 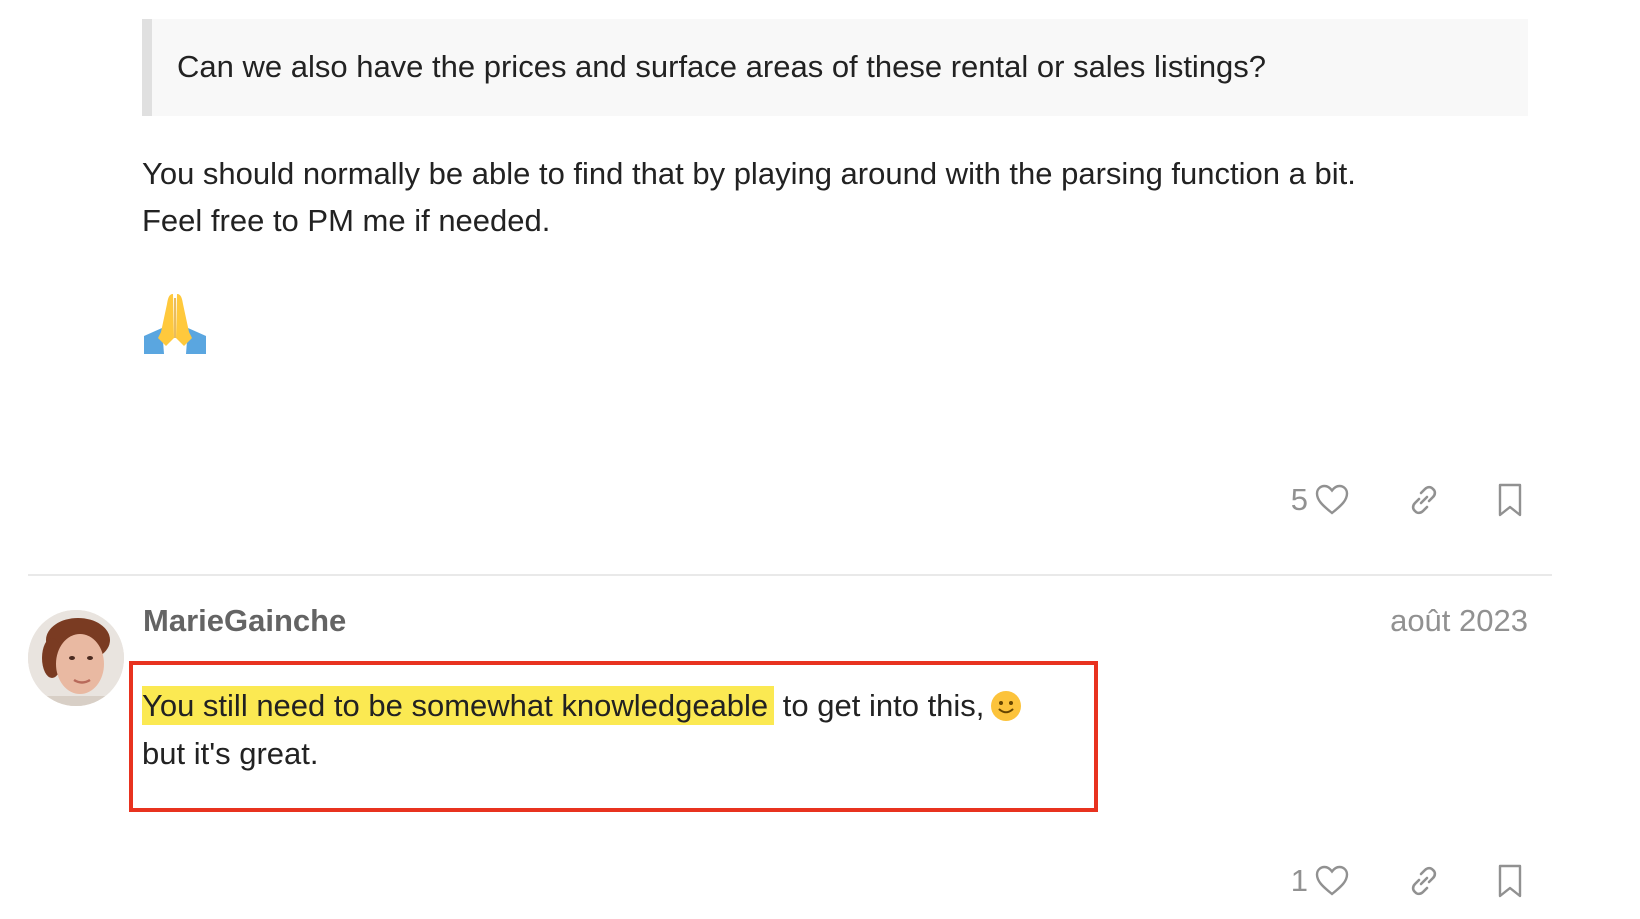 I want to click on slightly-smiling-face-icon, so click(x=1006, y=704).